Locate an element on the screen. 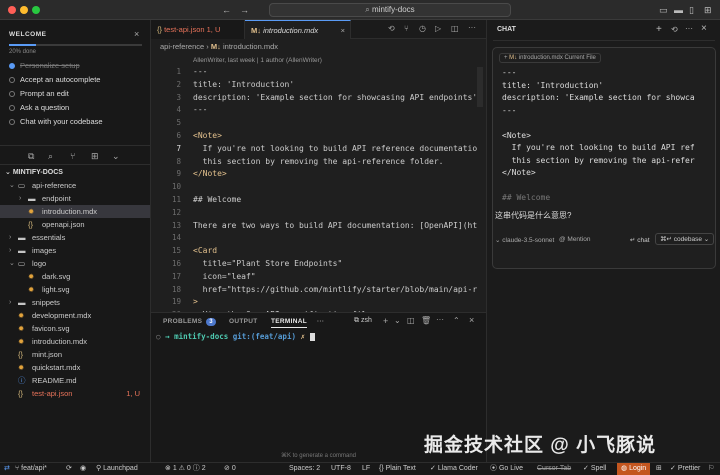  split-terminal-icon: ◫ is located at coordinates (411, 320).